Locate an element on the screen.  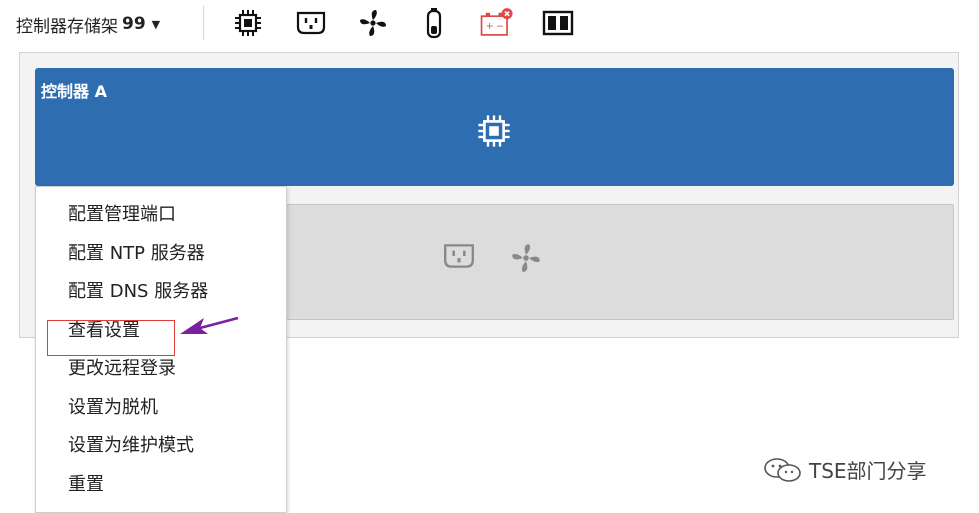
menu-item-set-maintenance-mode: 设置为维护模式 is located at coordinates (131, 446).